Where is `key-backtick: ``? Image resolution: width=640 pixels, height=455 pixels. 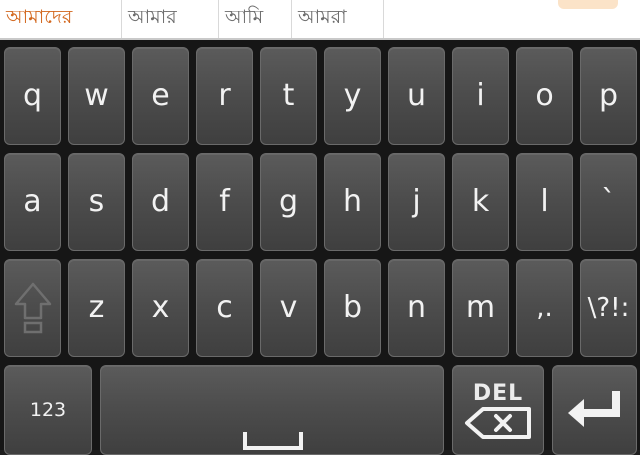 key-backtick: ` is located at coordinates (608, 202).